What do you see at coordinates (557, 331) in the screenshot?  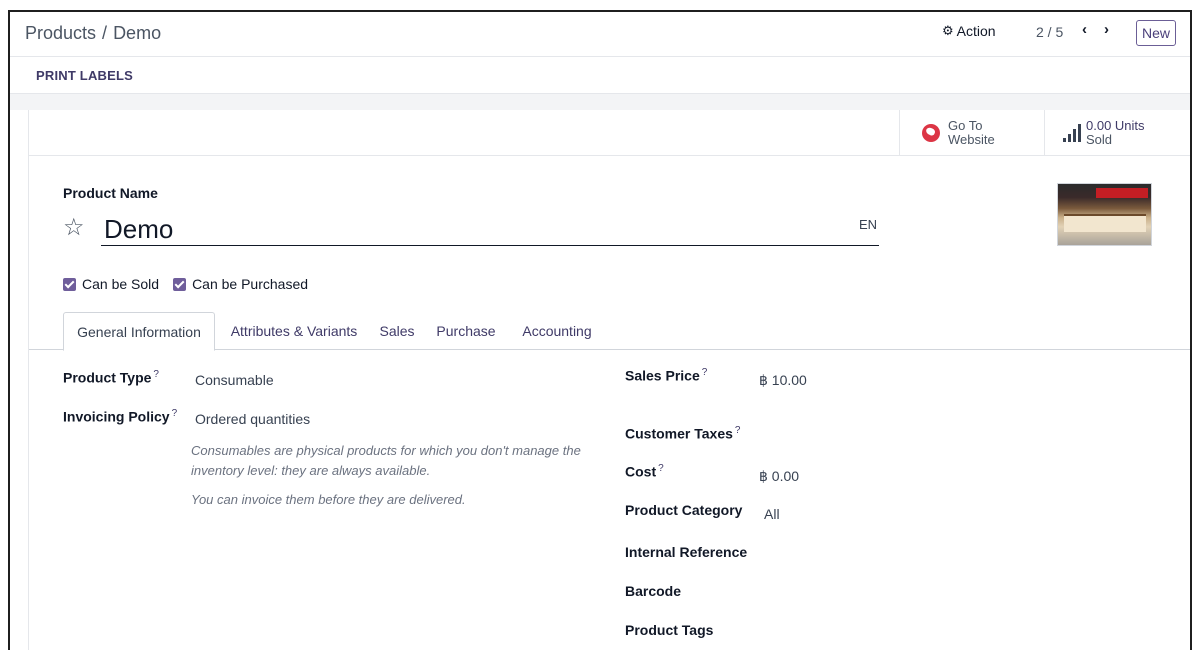 I see `tab-accounting: Accounting` at bounding box center [557, 331].